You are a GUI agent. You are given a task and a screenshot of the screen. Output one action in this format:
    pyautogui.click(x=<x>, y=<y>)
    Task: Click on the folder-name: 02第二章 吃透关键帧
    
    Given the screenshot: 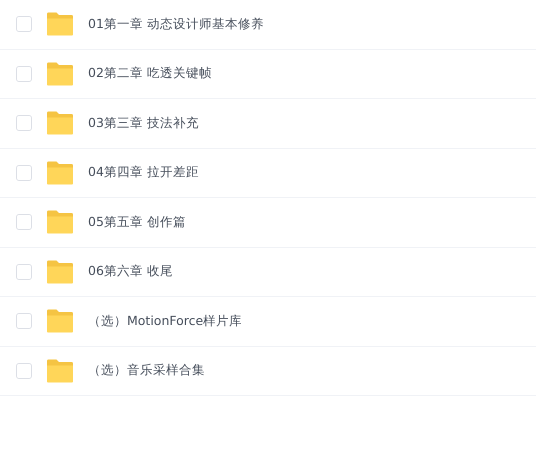 What is the action you would take?
    pyautogui.click(x=150, y=73)
    